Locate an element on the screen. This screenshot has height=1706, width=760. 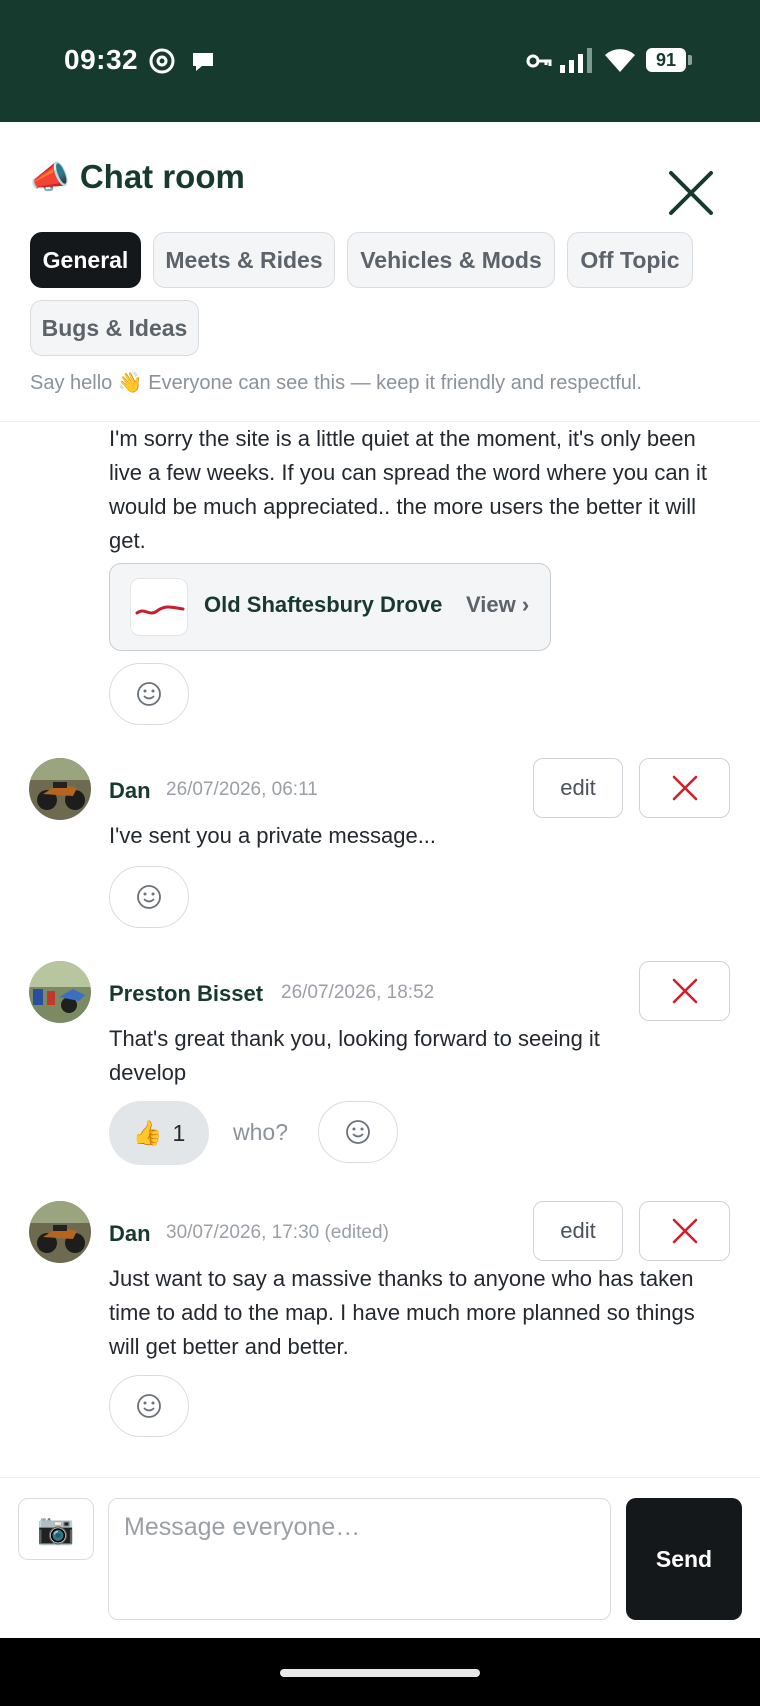
message-timestamp: 30/07/2026, 17:30 (edited) is located at coordinates (277, 1232).